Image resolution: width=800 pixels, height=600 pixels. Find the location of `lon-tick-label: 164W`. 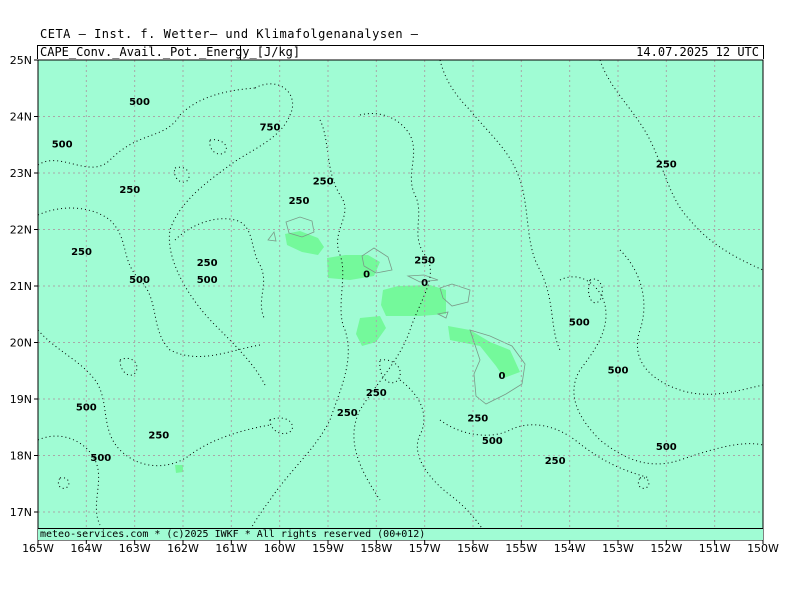

lon-tick-label: 164W is located at coordinates (86, 548).